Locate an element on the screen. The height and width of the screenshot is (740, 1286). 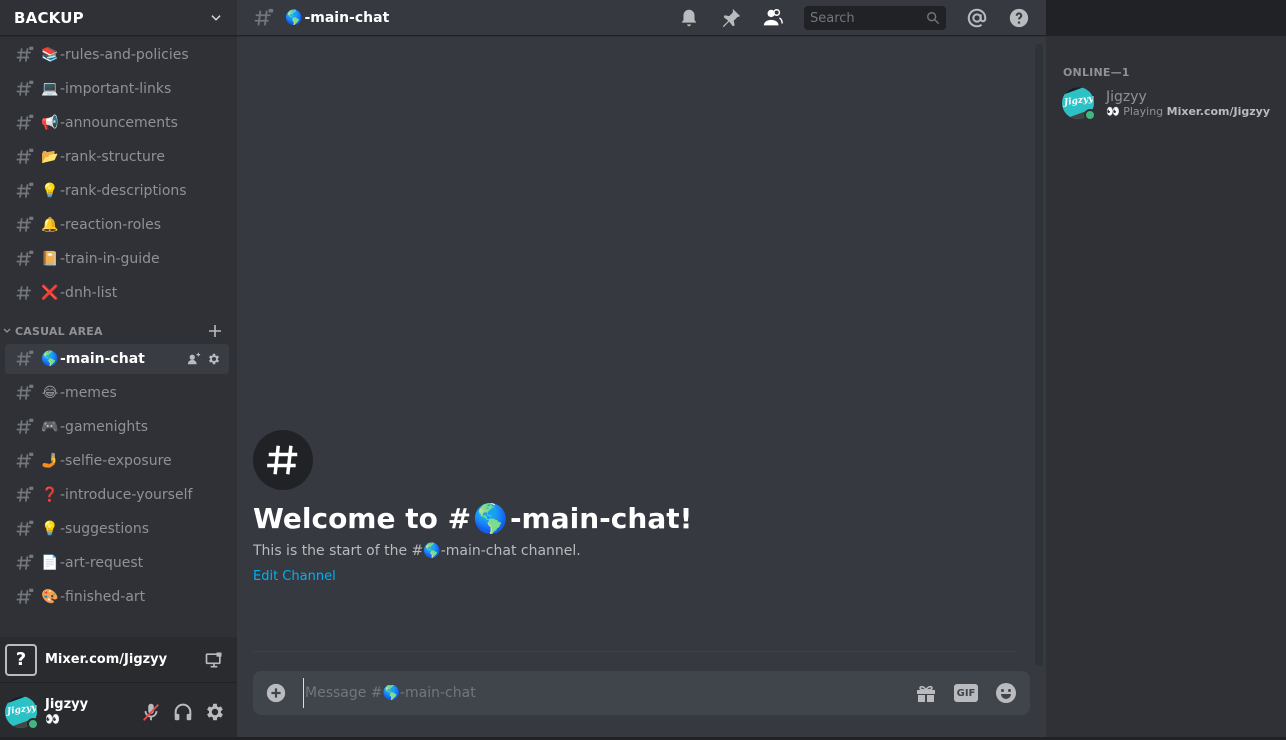
gift-icon is located at coordinates (926, 693).